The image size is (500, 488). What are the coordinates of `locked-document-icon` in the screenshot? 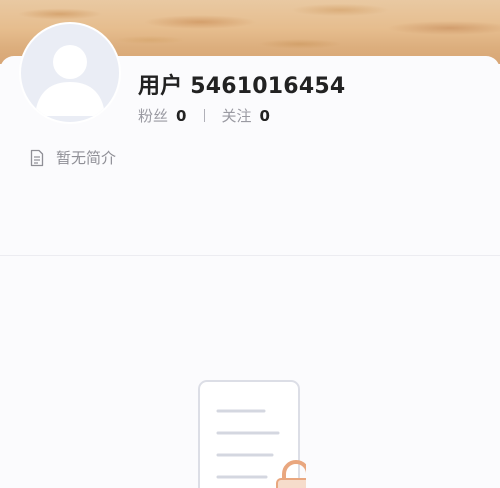 It's located at (252, 434).